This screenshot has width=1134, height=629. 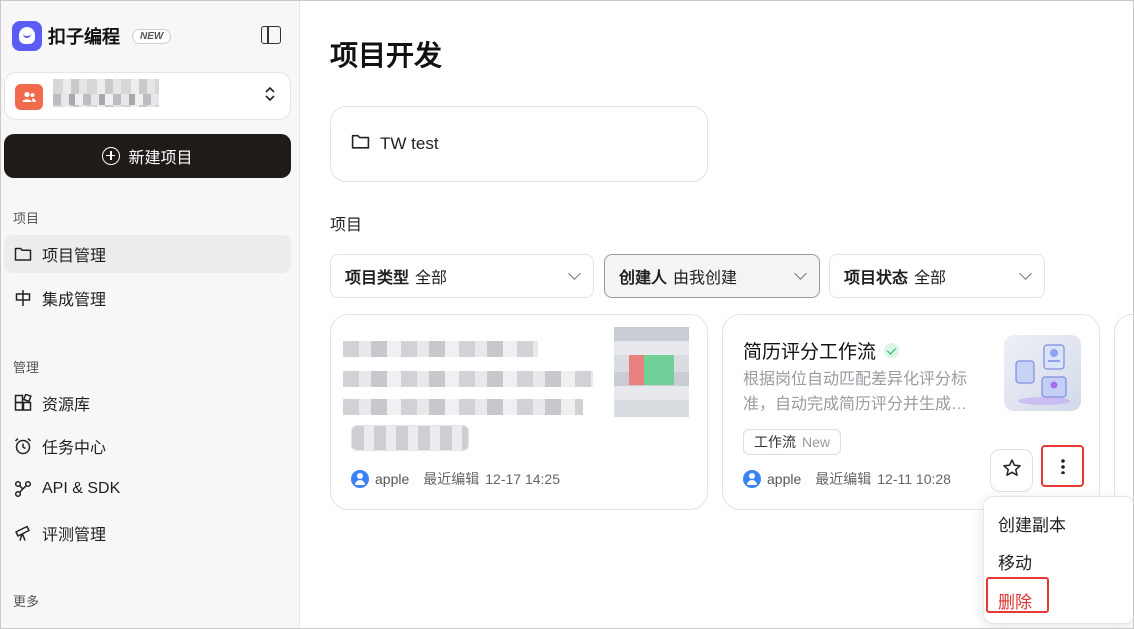 What do you see at coordinates (23, 489) in the screenshot?
I see `api-icon` at bounding box center [23, 489].